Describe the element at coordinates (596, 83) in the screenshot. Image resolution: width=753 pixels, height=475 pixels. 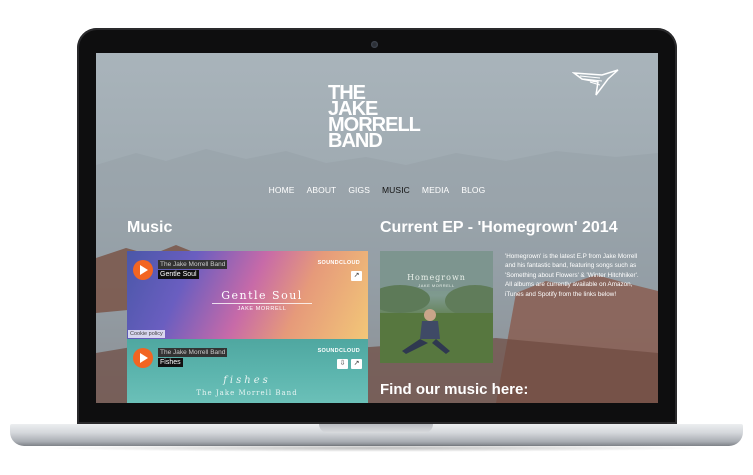
I see `bird-logo-icon` at that location.